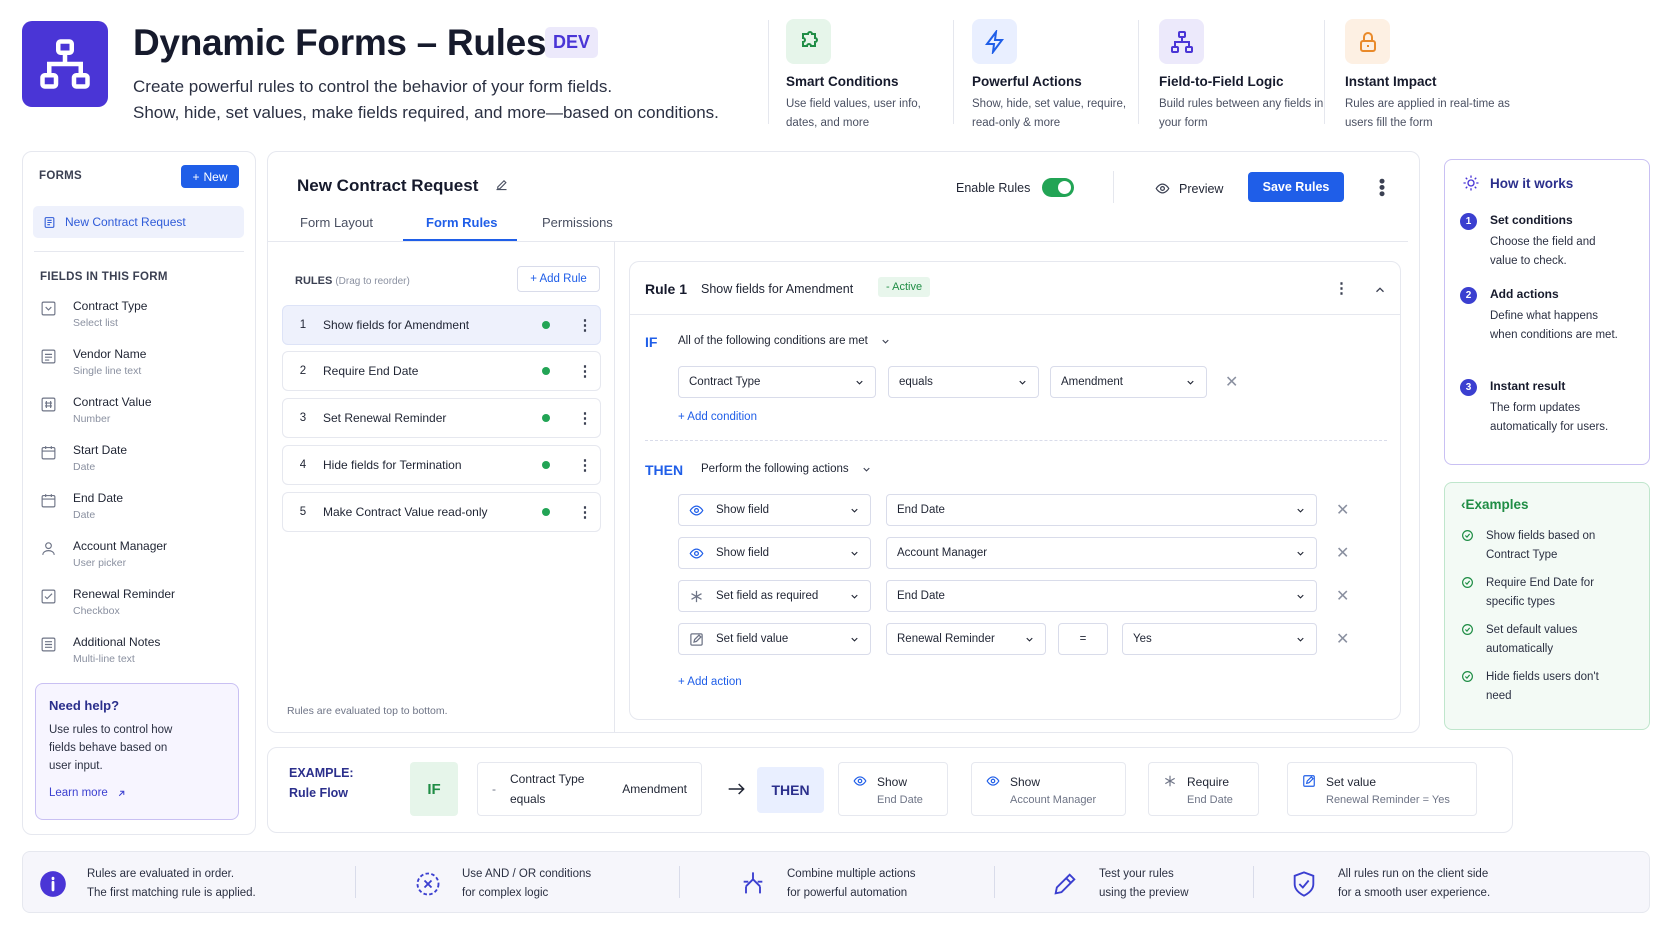  I want to click on how-it-works-title: How it works, so click(1532, 183).